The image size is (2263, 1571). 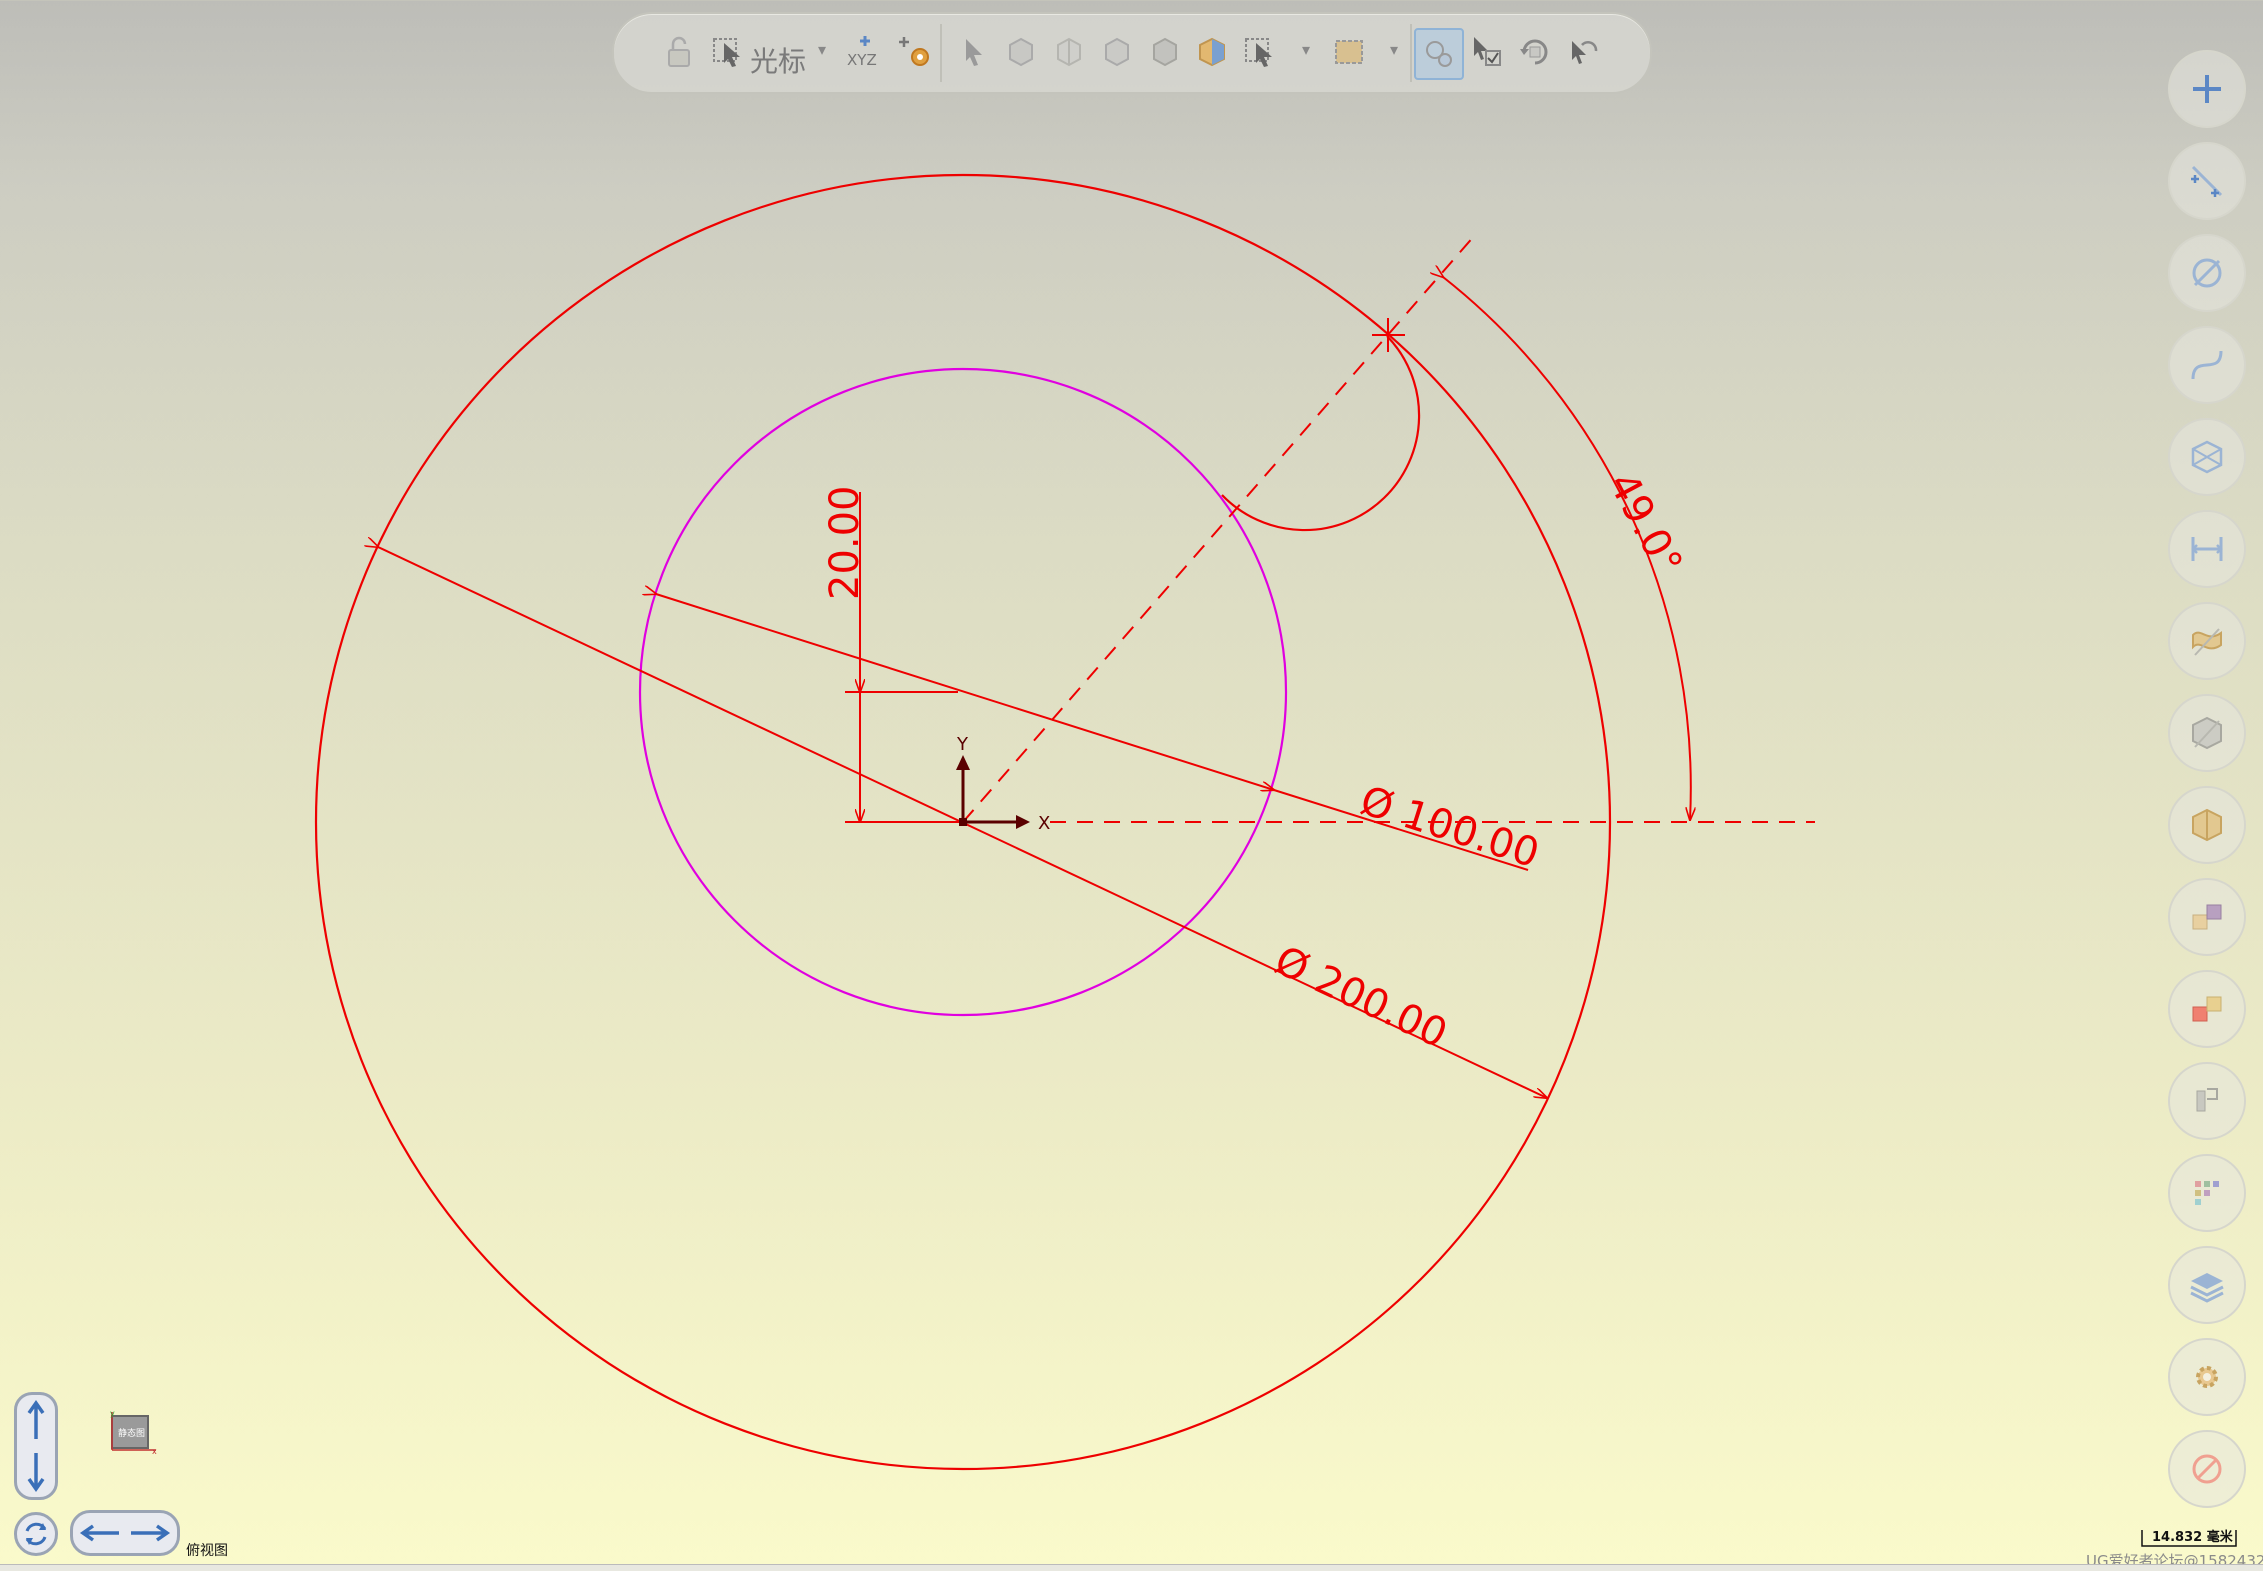 What do you see at coordinates (2207, 1193) in the screenshot?
I see `grid-icon` at bounding box center [2207, 1193].